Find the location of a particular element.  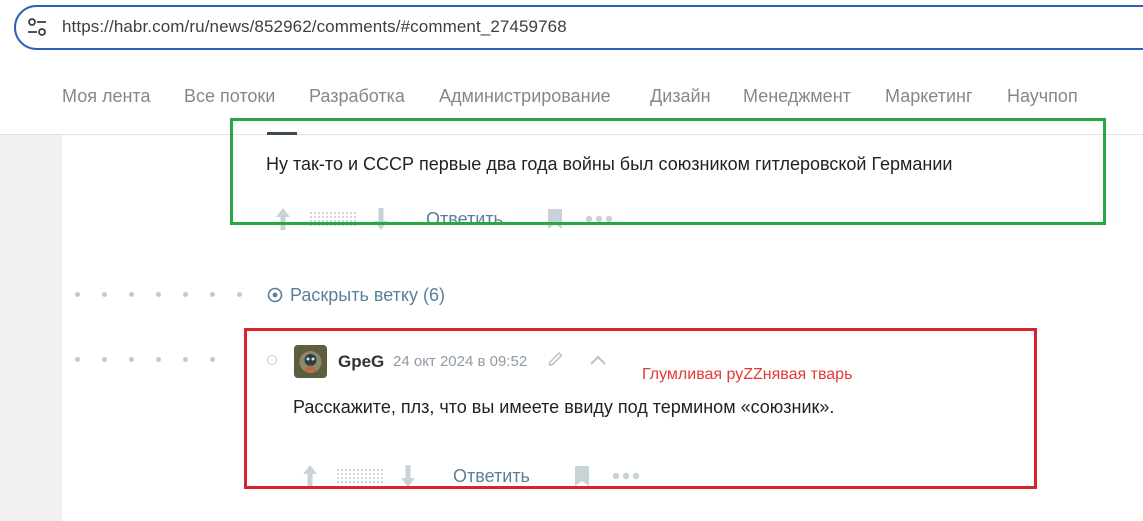

nav-item-popsci: Научпоп is located at coordinates (1042, 96).